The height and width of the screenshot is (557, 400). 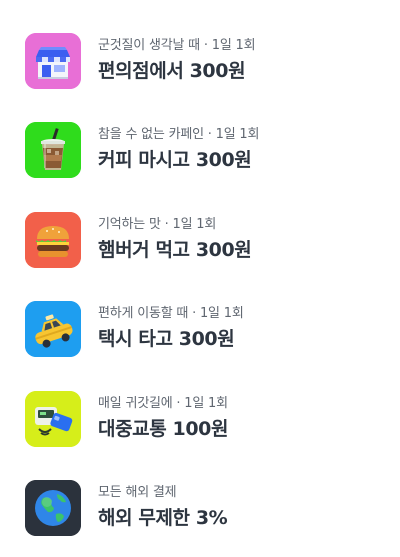 I want to click on benefit-title: 햄버거 먹고 300원, so click(x=175, y=250).